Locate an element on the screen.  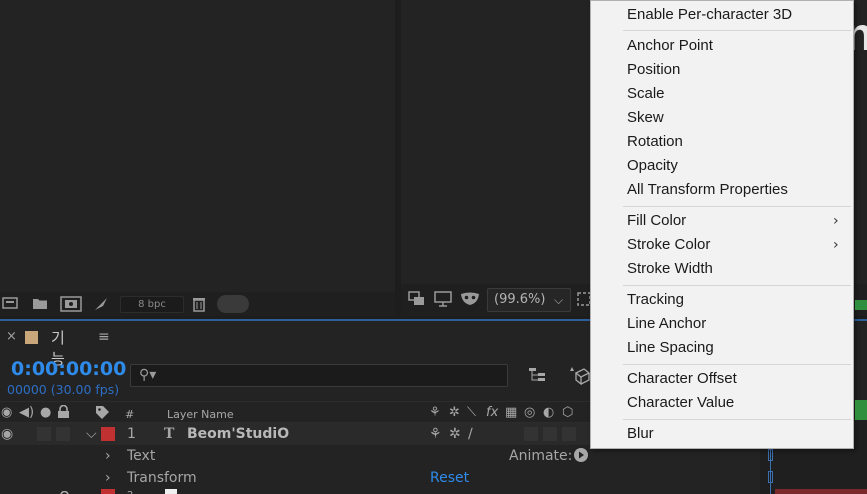
quality-icon: ⟍ is located at coordinates (471, 413).